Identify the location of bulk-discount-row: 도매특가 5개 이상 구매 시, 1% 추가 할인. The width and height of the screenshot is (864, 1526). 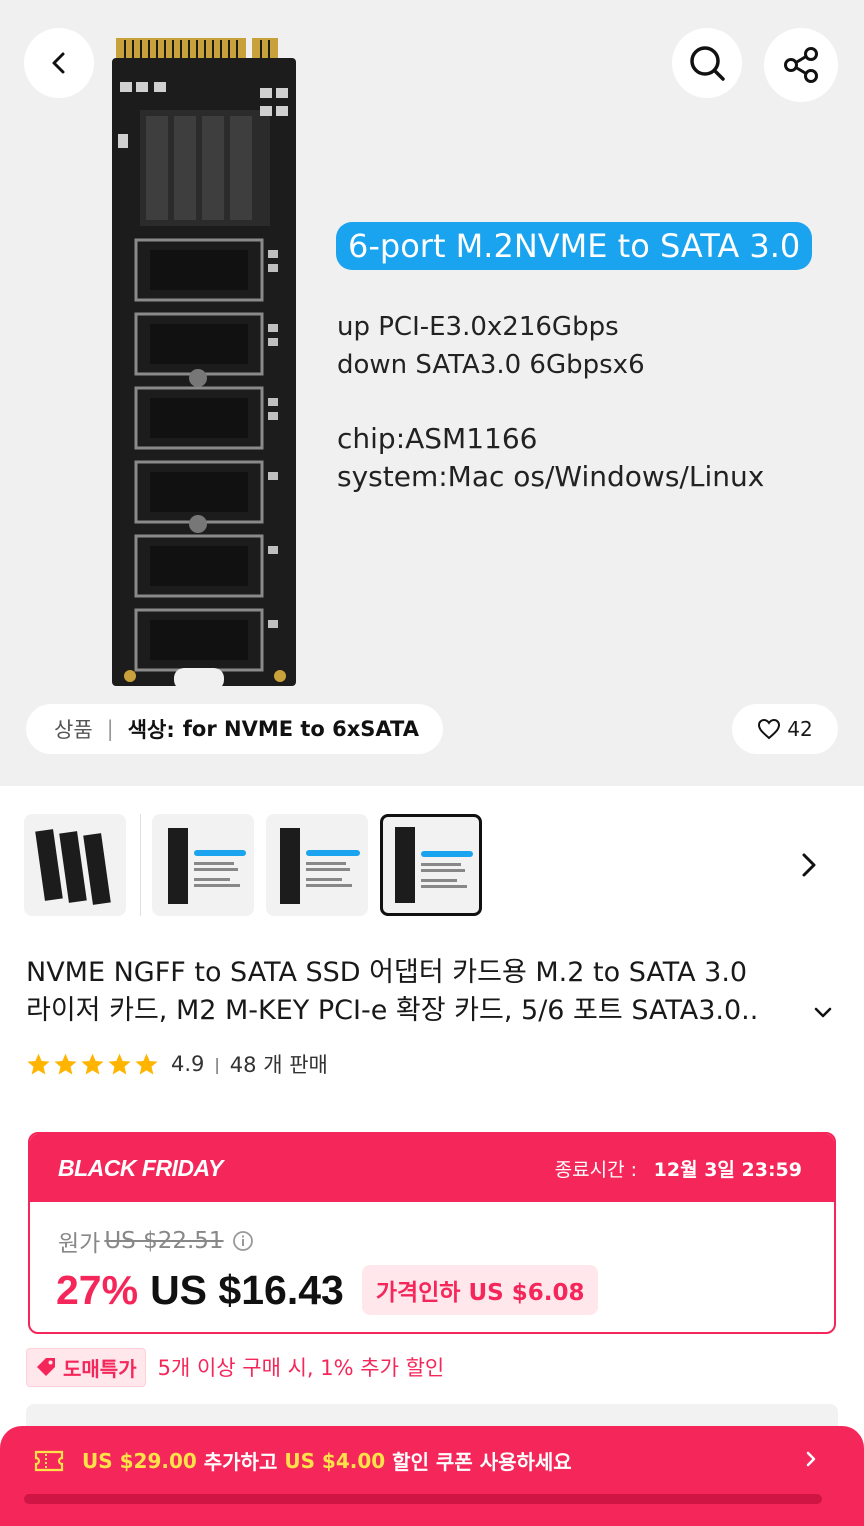
(235, 1367).